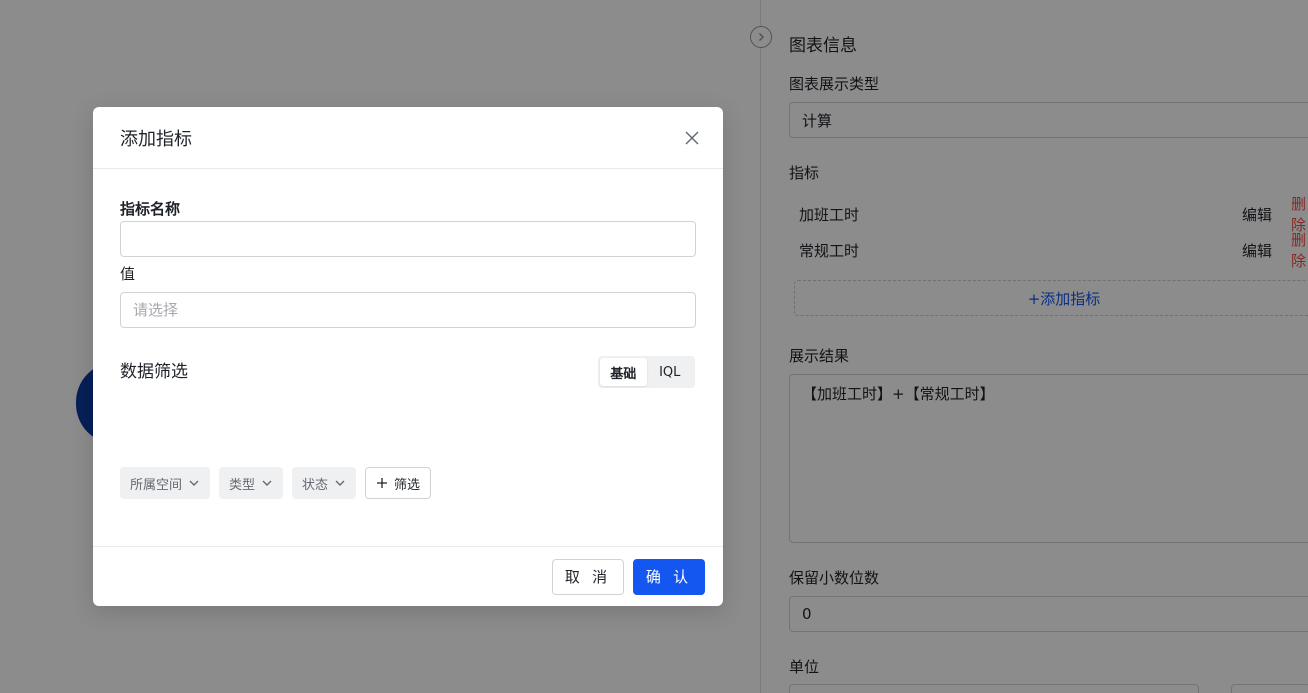  I want to click on dialog-header: 添加指标, so click(408, 138).